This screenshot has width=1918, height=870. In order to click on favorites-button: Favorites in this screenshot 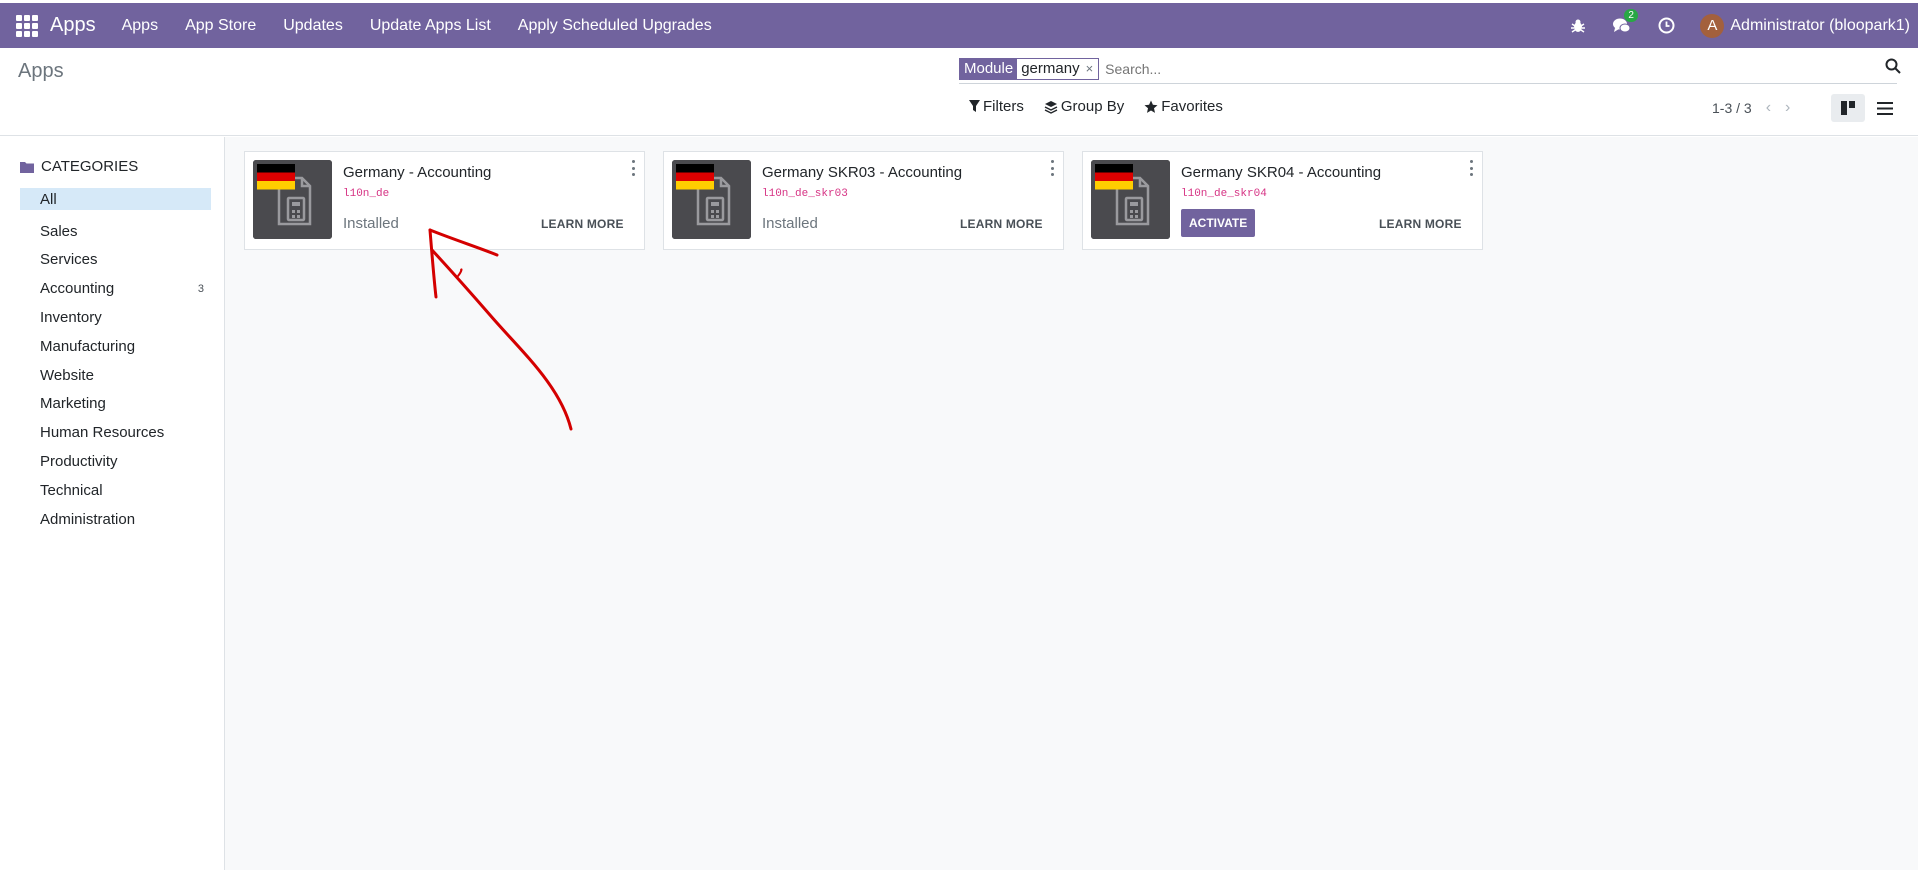, I will do `click(1183, 106)`.